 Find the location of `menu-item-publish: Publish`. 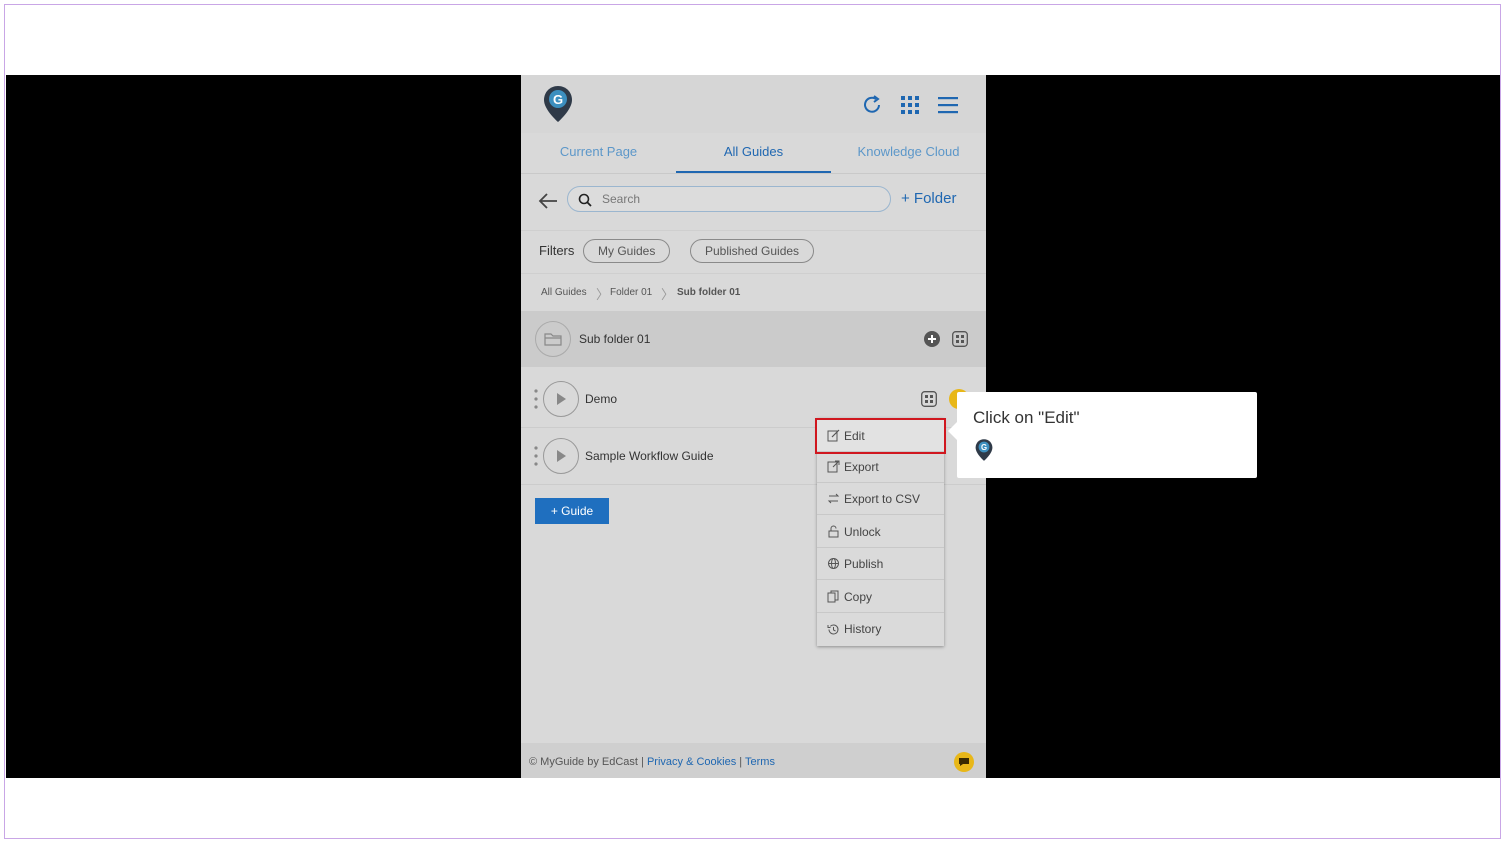

menu-item-publish: Publish is located at coordinates (880, 564).